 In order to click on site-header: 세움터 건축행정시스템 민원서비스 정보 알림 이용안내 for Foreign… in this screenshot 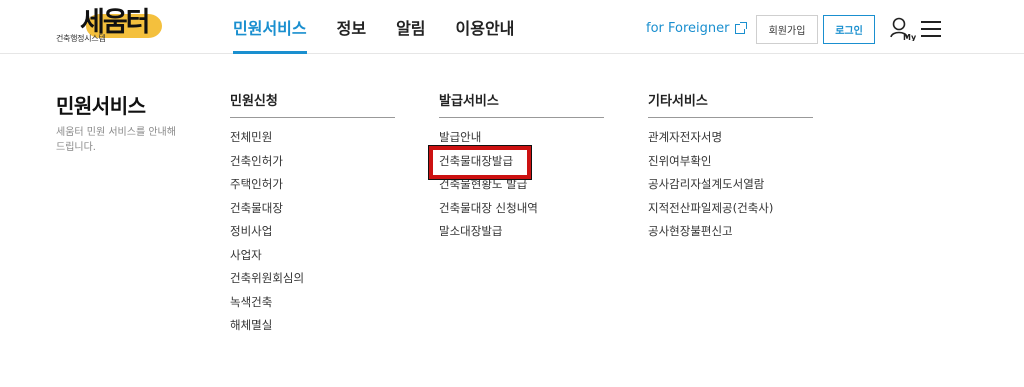, I will do `click(512, 27)`.